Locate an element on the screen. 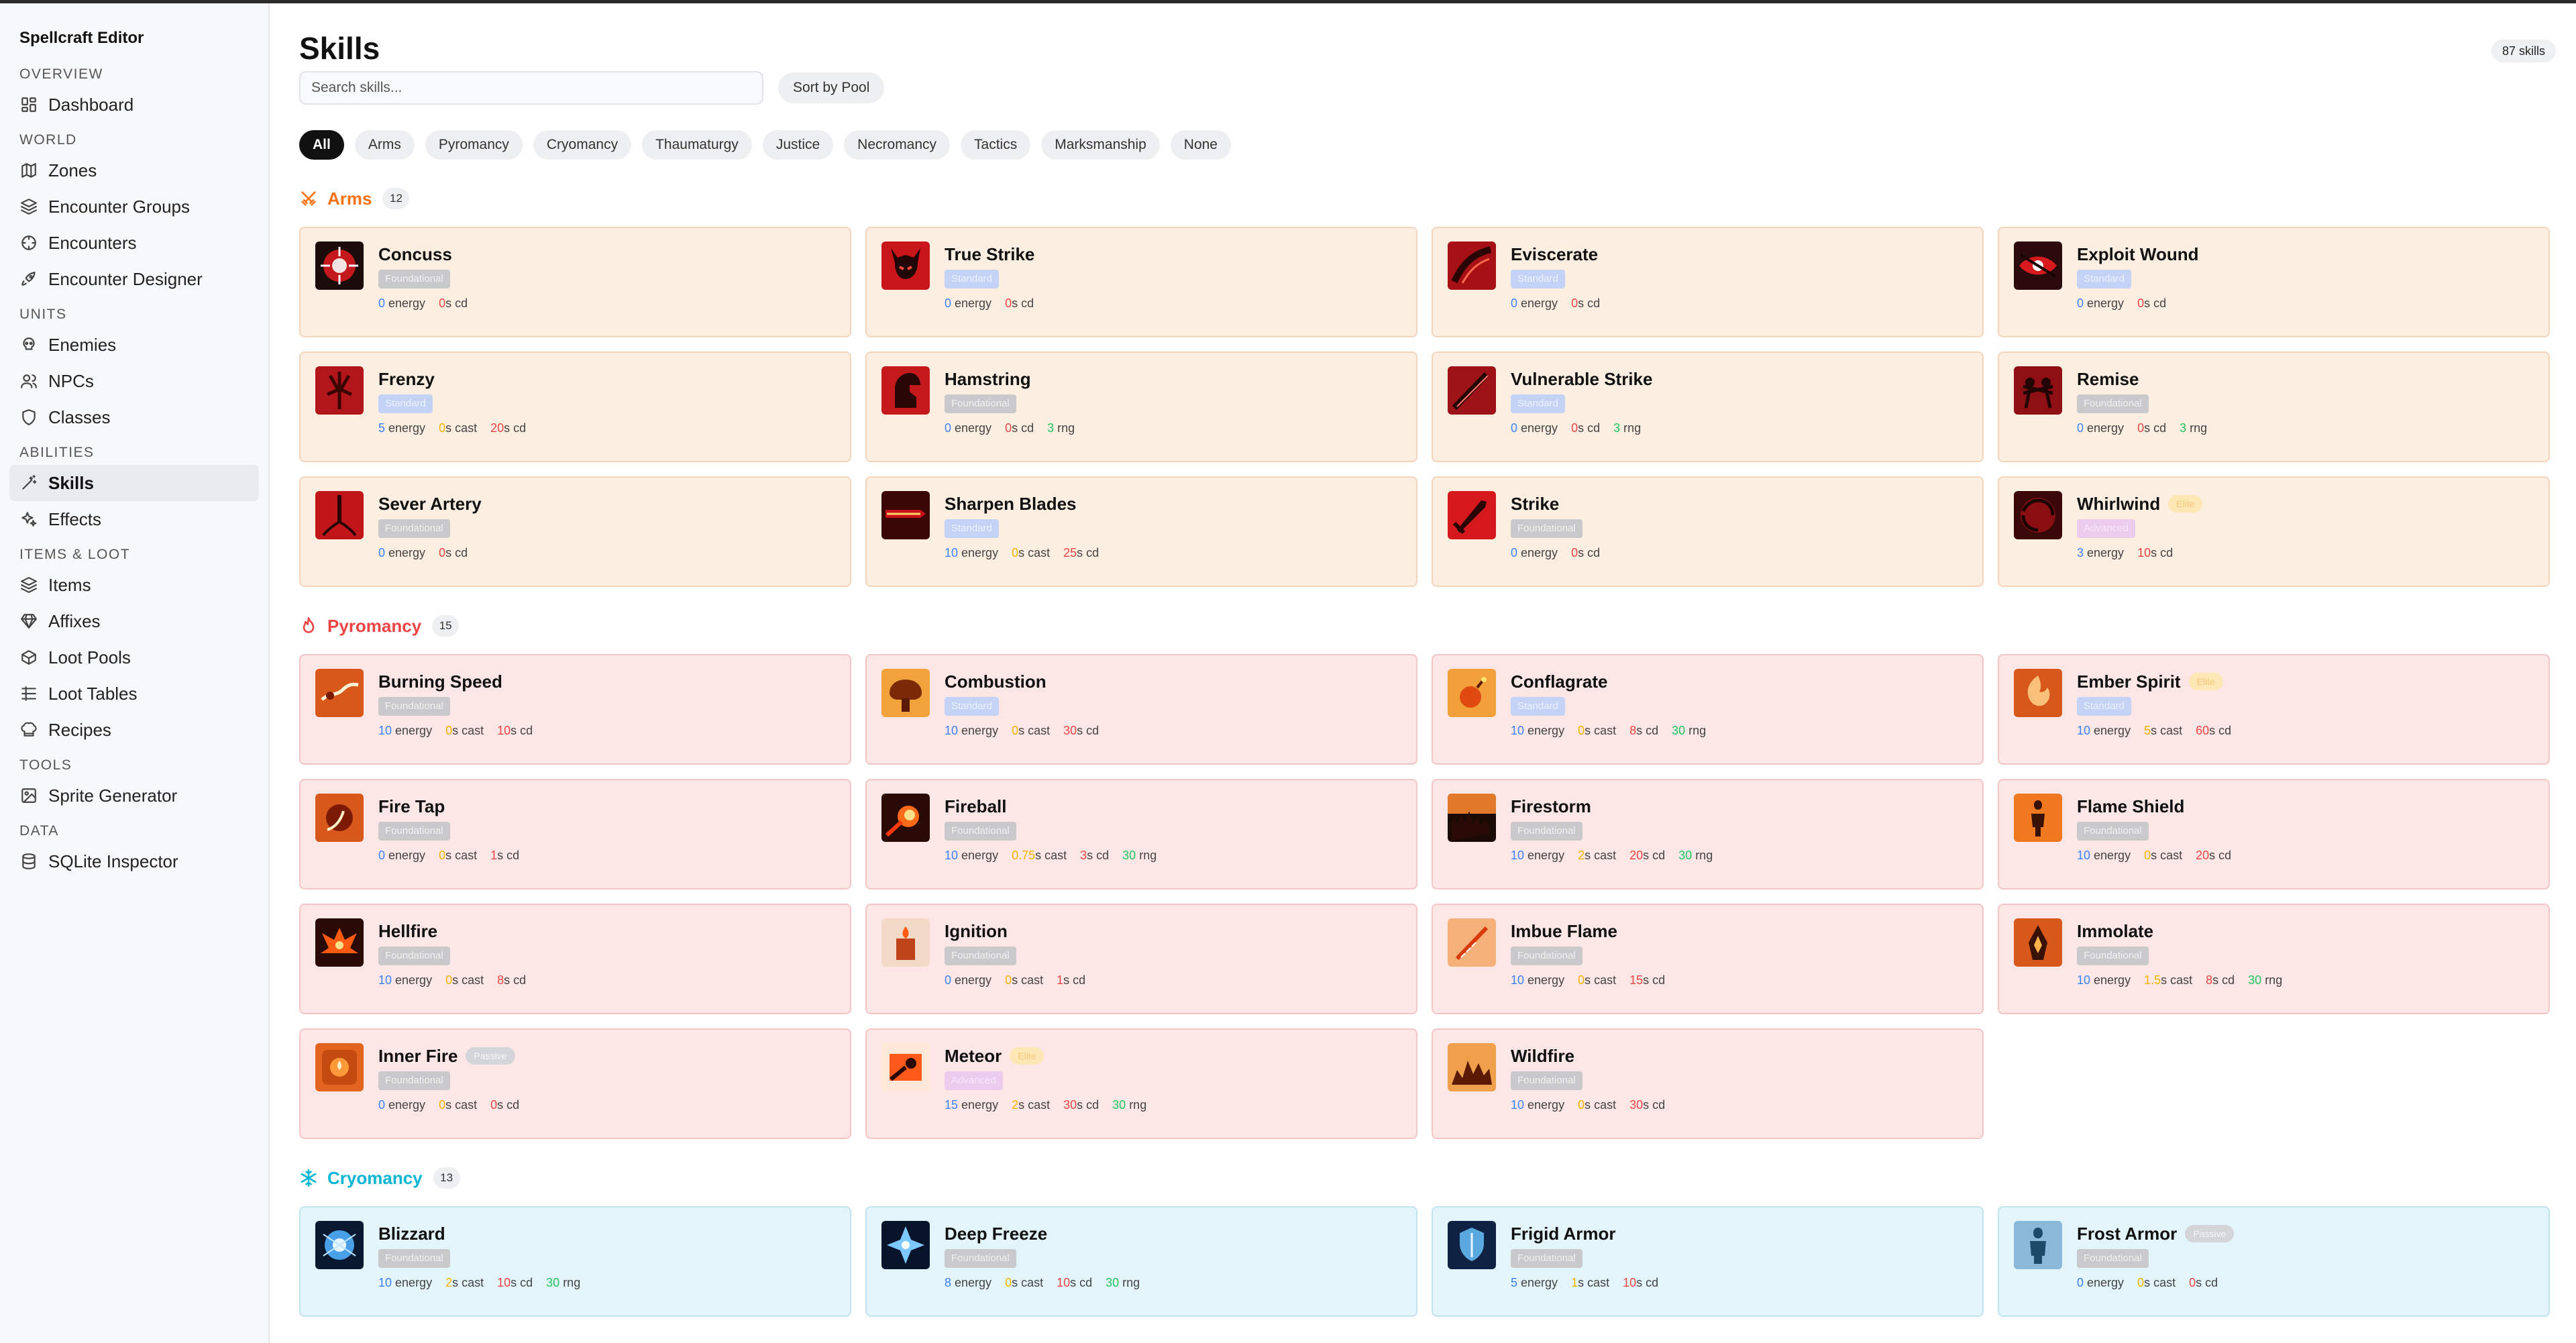 Image resolution: width=2576 pixels, height=1343 pixels. sidebar-item-affixes: Affixes is located at coordinates (134, 621).